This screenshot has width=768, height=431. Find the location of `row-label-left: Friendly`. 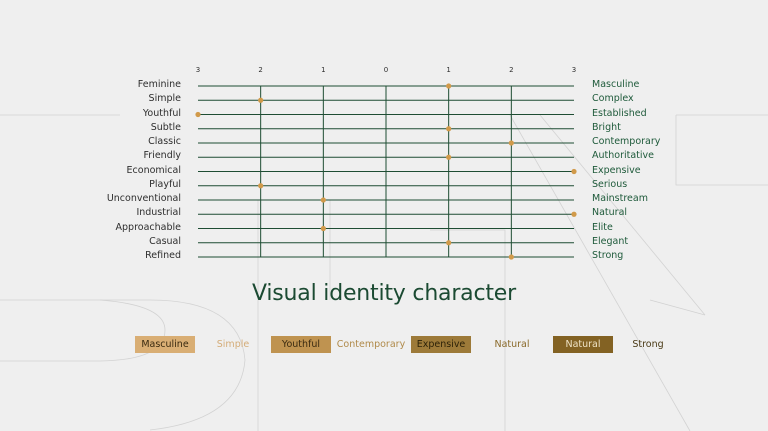

row-label-left: Friendly is located at coordinates (162, 156).